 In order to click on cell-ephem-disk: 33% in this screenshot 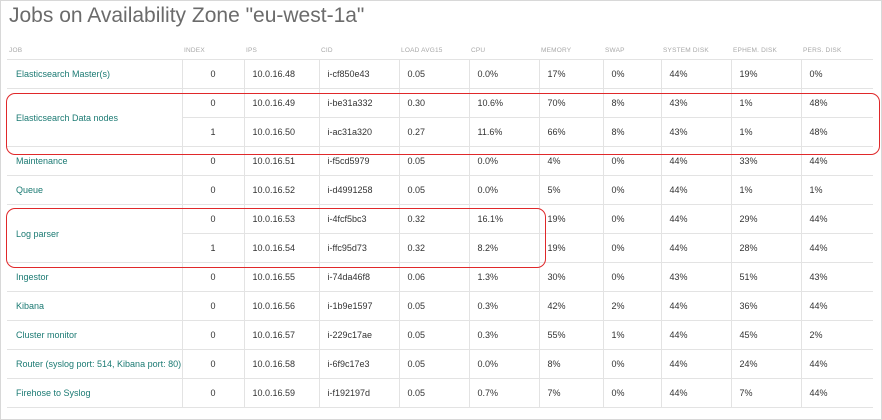, I will do `click(765, 161)`.